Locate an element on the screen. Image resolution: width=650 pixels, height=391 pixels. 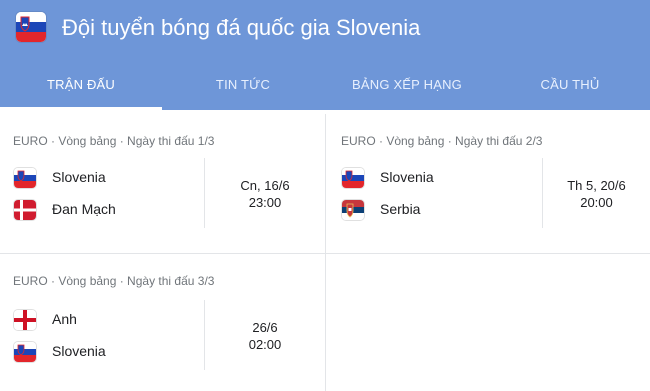
match-time: 20:00 is located at coordinates (596, 202).